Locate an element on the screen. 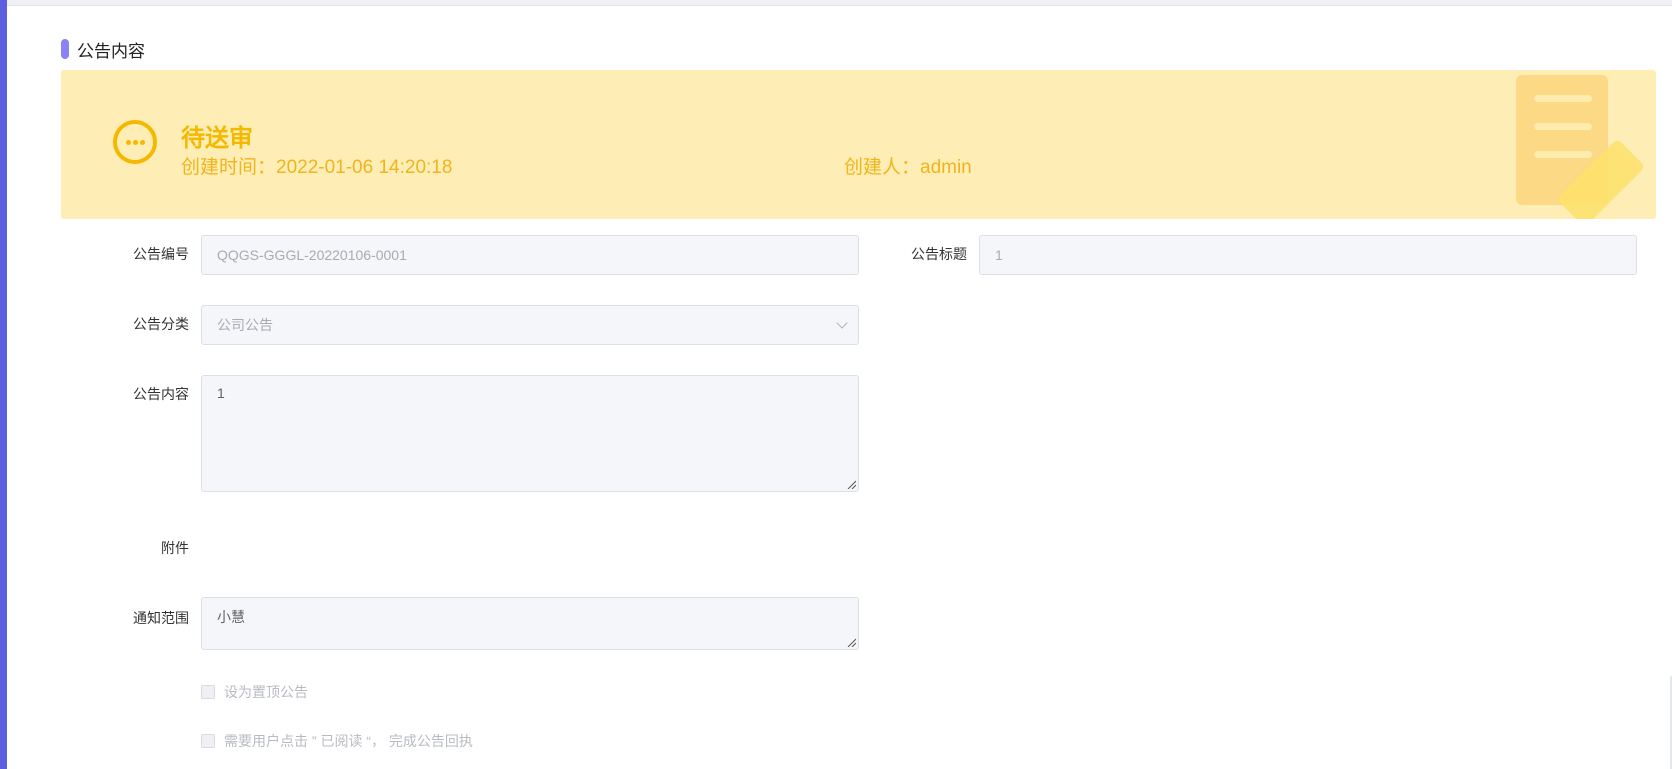 This screenshot has height=769, width=1672. section-header: 公告内容 is located at coordinates (103, 49).